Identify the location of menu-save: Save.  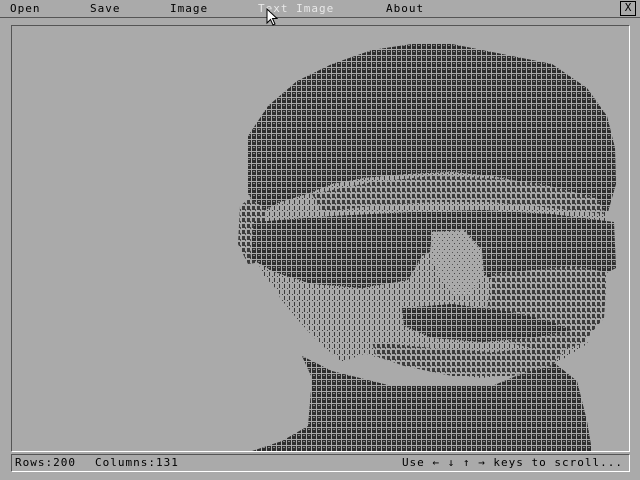
(105, 8).